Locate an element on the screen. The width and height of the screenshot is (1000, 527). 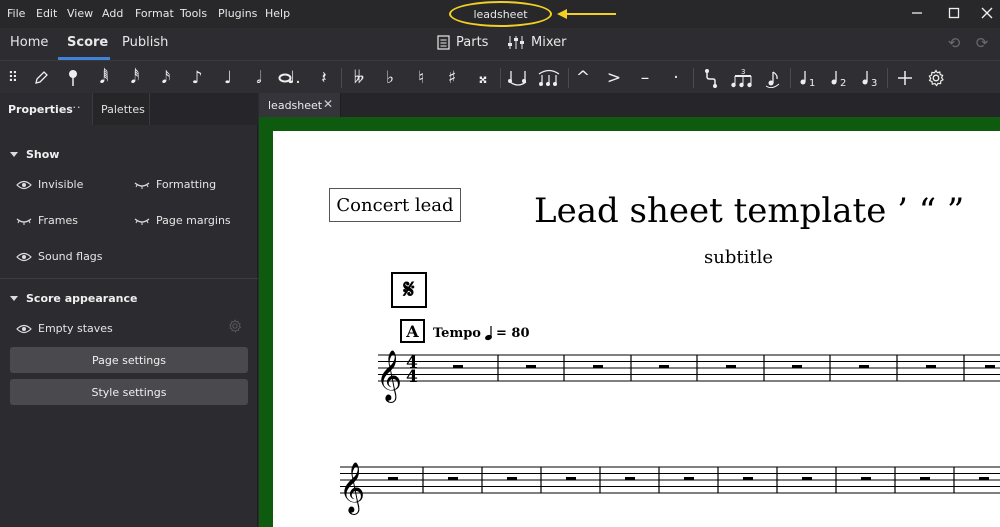
undo-icon: ⟲ is located at coordinates (954, 43).